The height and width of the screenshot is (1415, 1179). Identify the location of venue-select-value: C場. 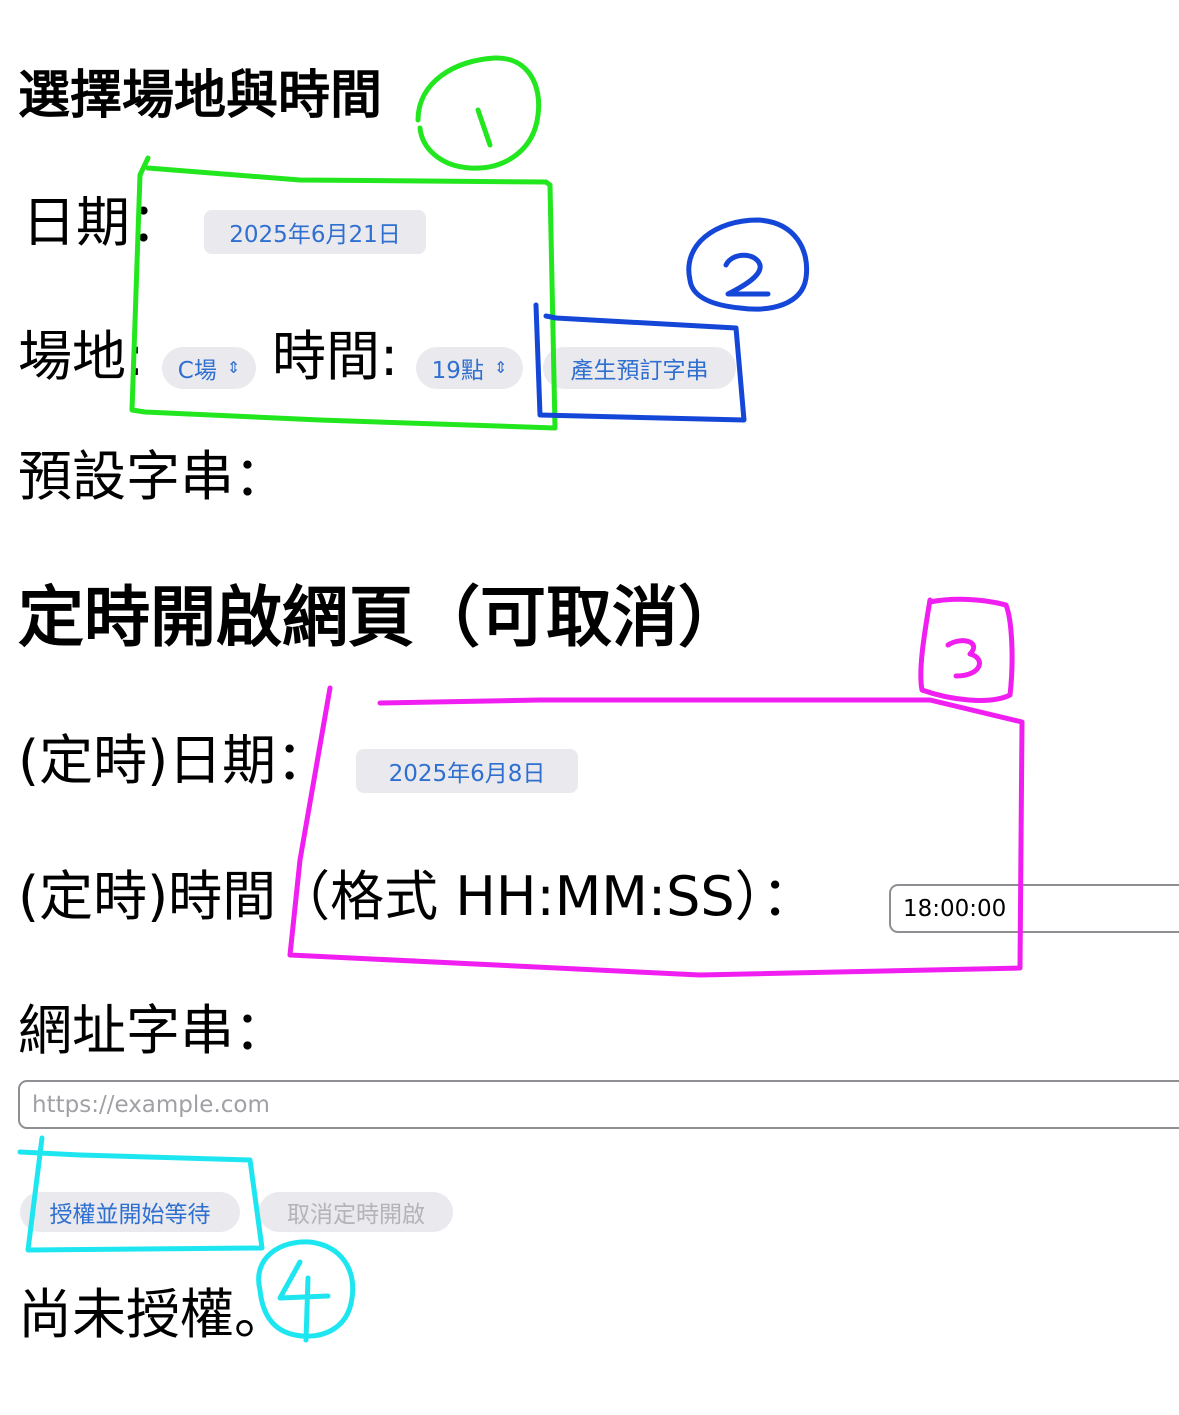
(197, 371).